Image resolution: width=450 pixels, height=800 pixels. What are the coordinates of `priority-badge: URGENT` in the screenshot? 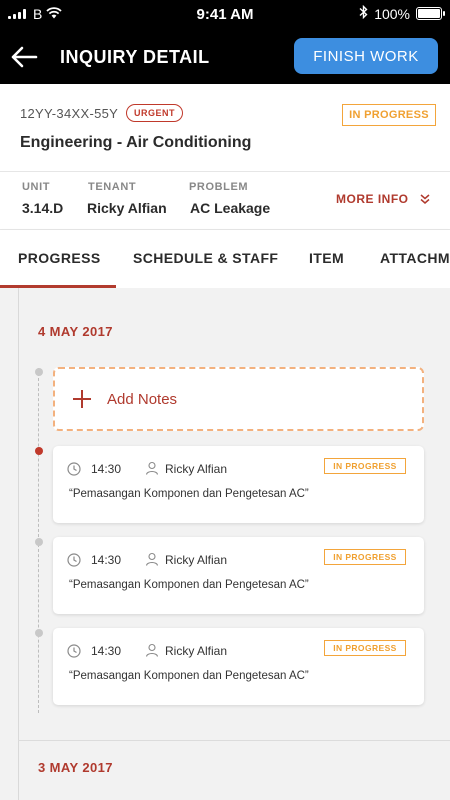 It's located at (154, 113).